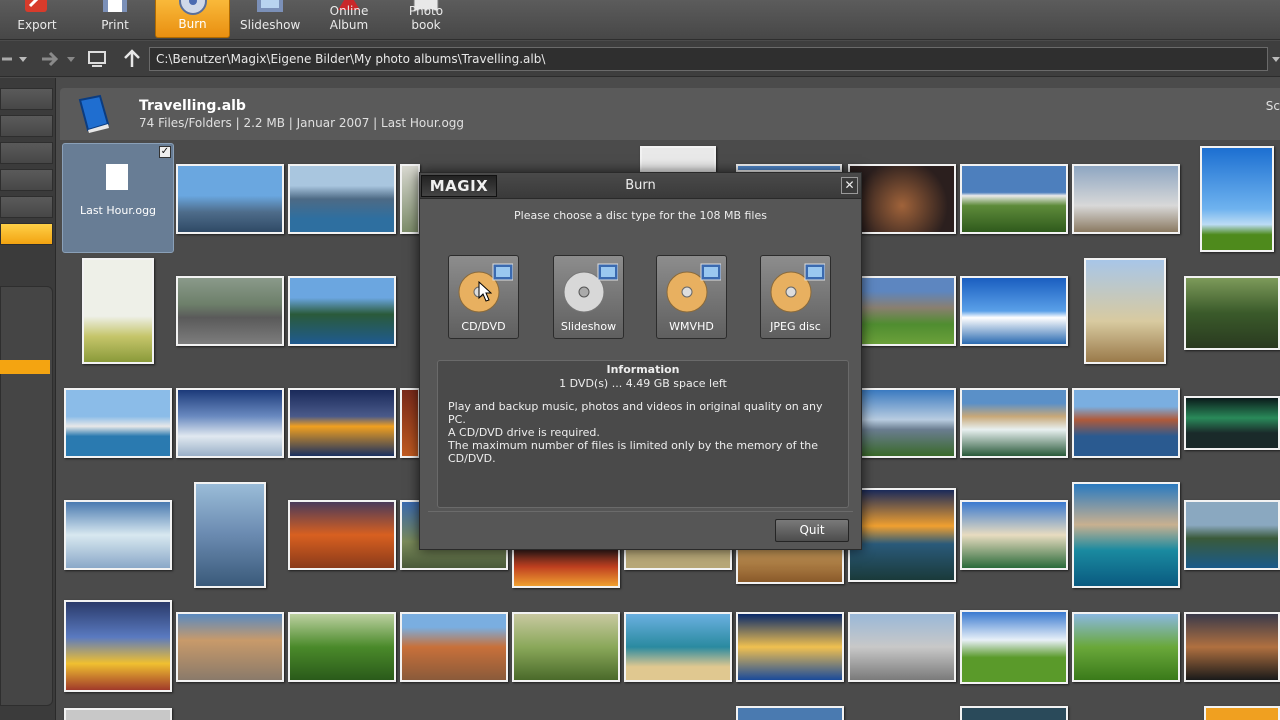 The width and height of the screenshot is (1280, 720). Describe the element at coordinates (485, 291) in the screenshot. I see `mouse-cursor-icon` at that location.